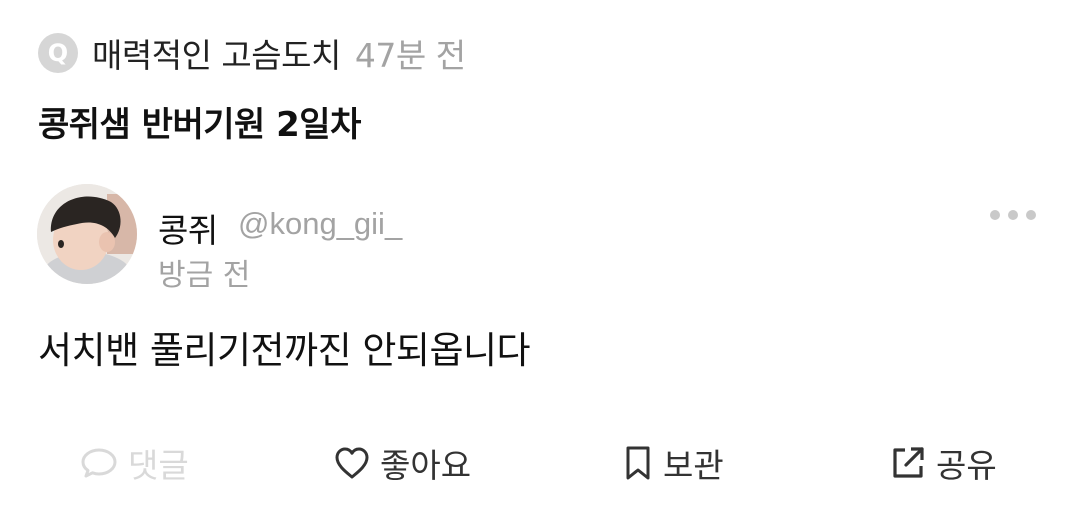  I want to click on more-options-button, so click(1013, 215).